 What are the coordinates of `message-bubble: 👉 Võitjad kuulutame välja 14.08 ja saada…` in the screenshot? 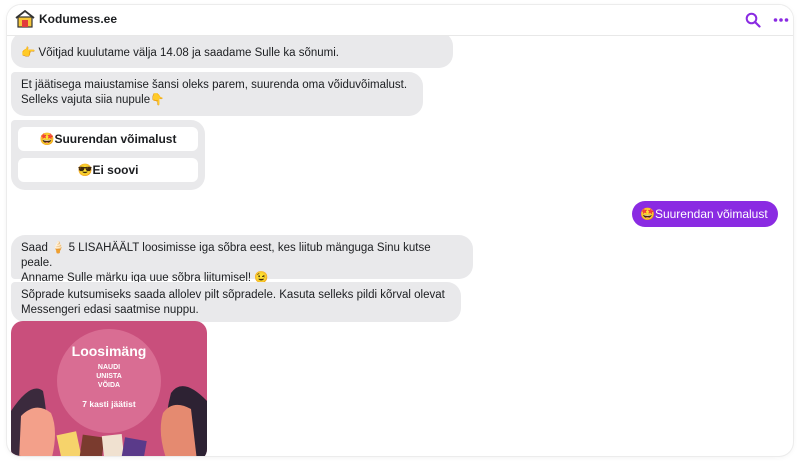 It's located at (232, 52).